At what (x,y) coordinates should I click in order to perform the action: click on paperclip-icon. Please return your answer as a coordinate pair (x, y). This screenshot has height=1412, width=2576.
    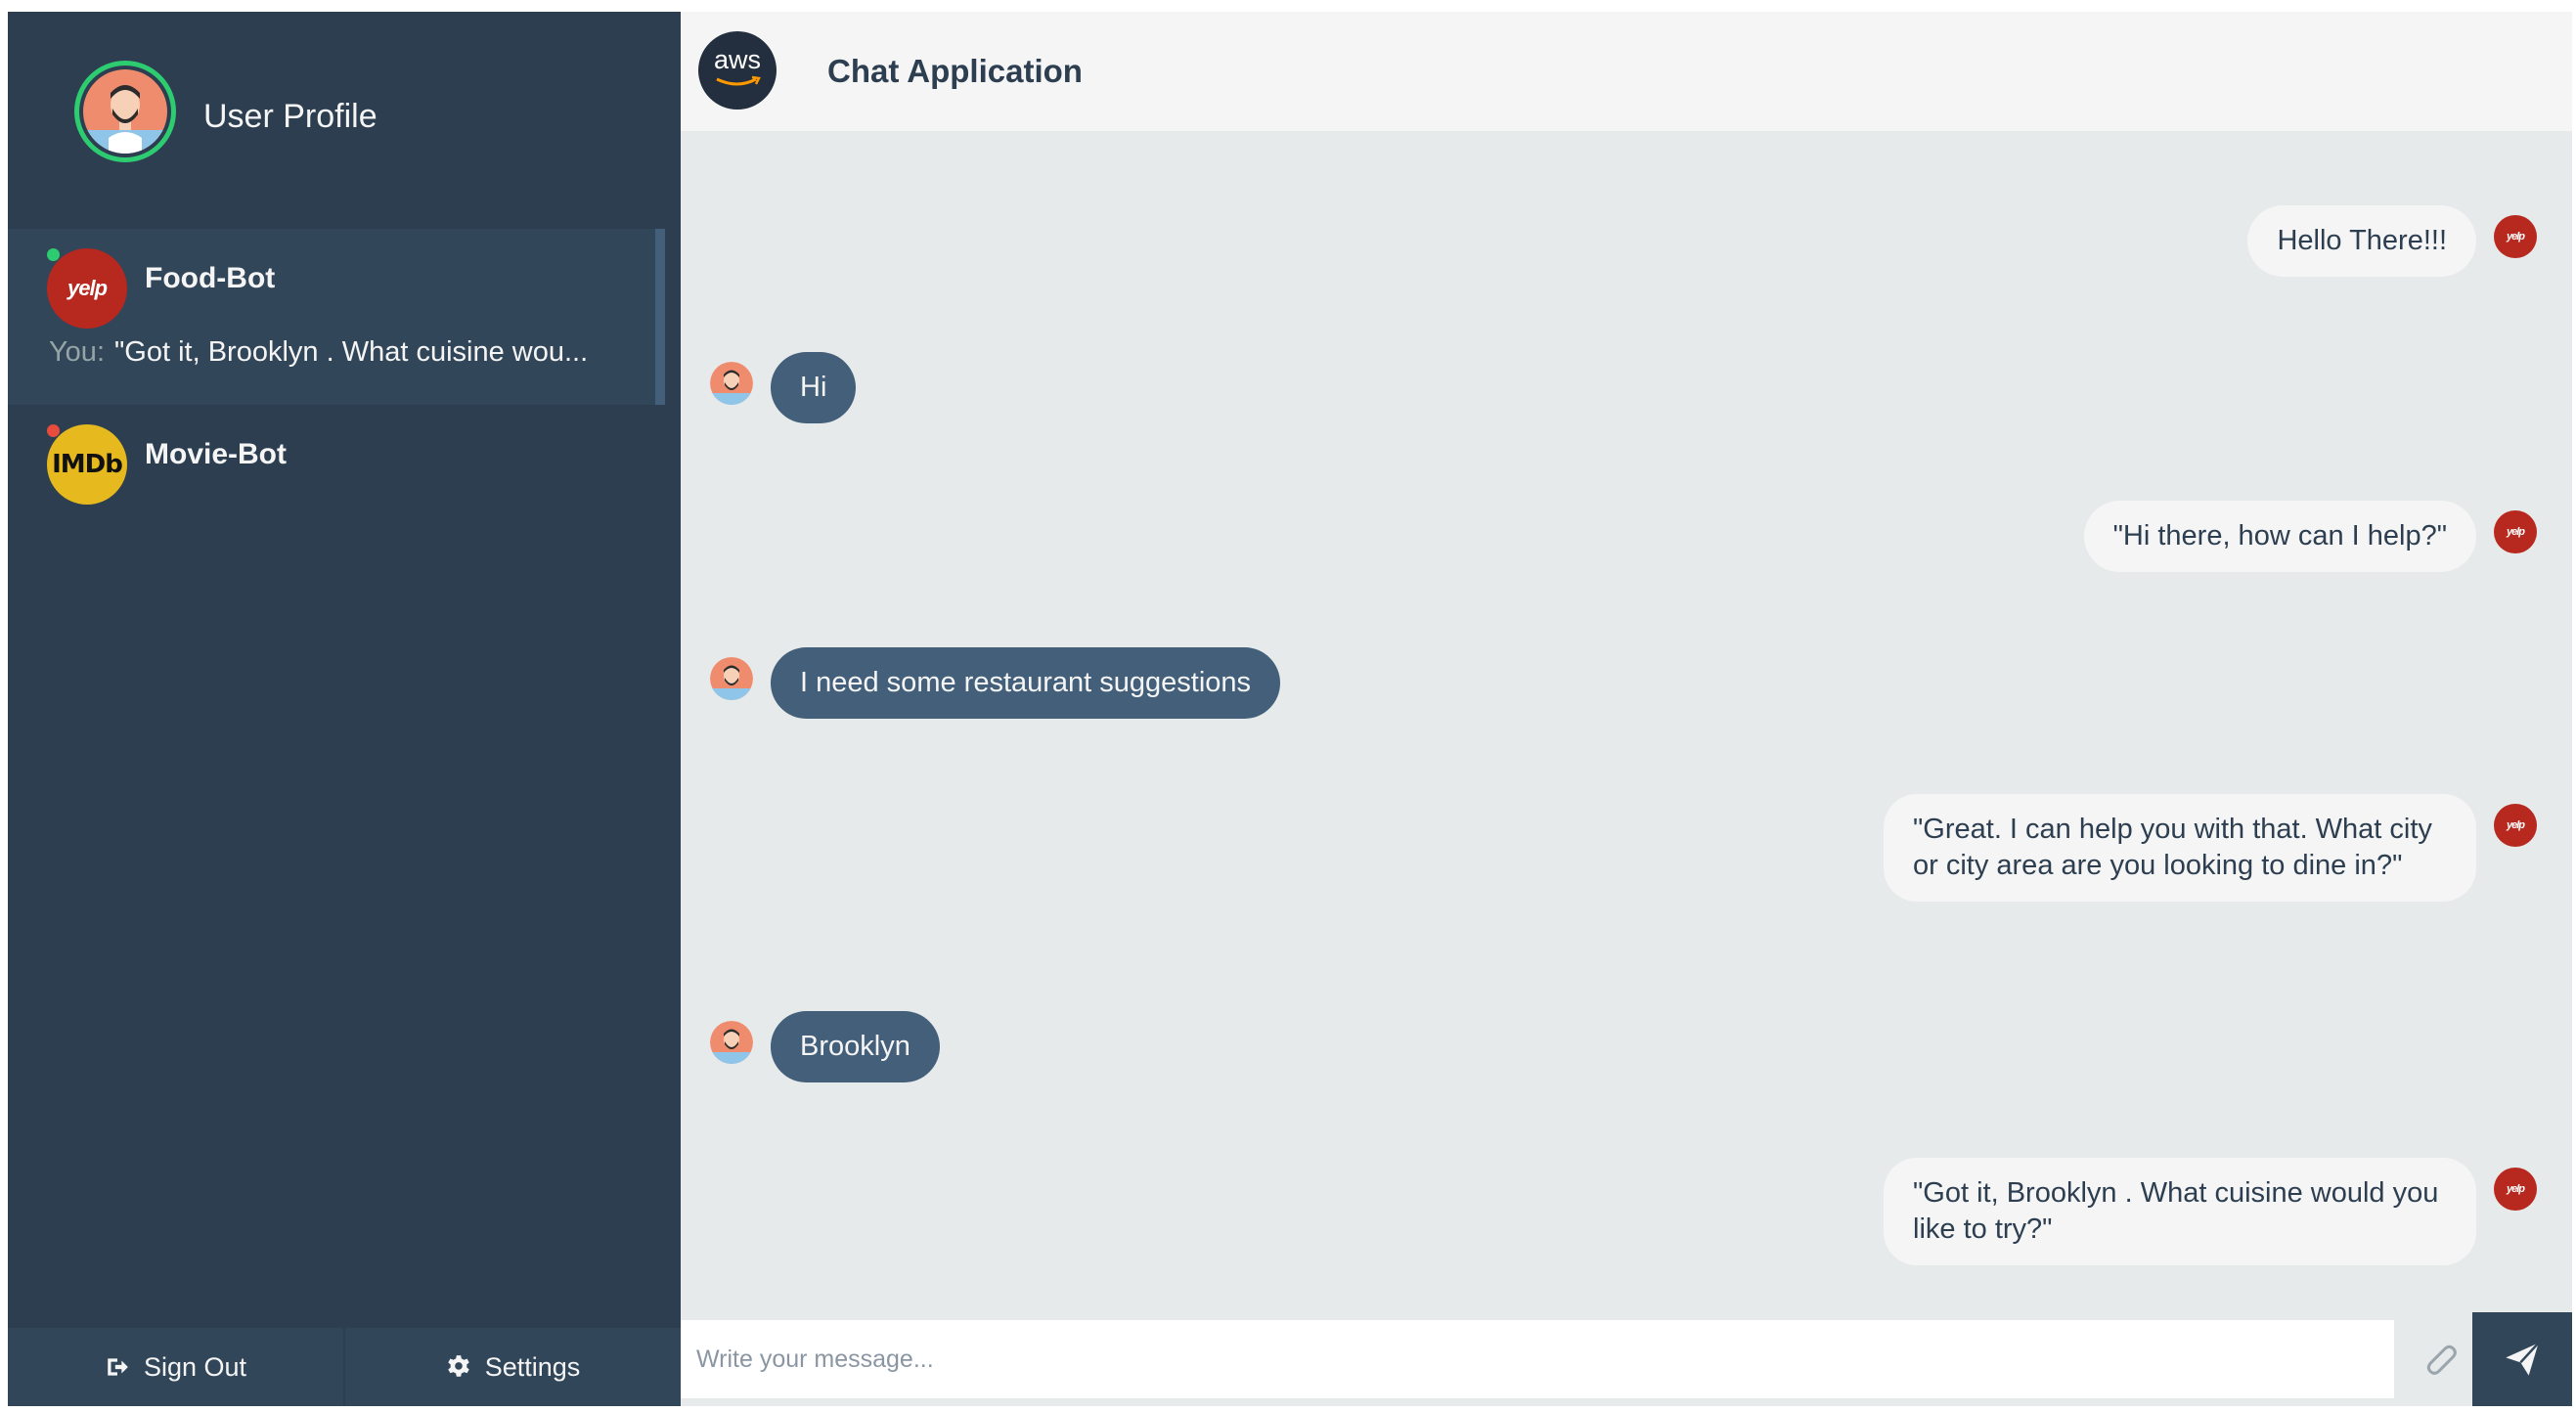
    Looking at the image, I should click on (2441, 1359).